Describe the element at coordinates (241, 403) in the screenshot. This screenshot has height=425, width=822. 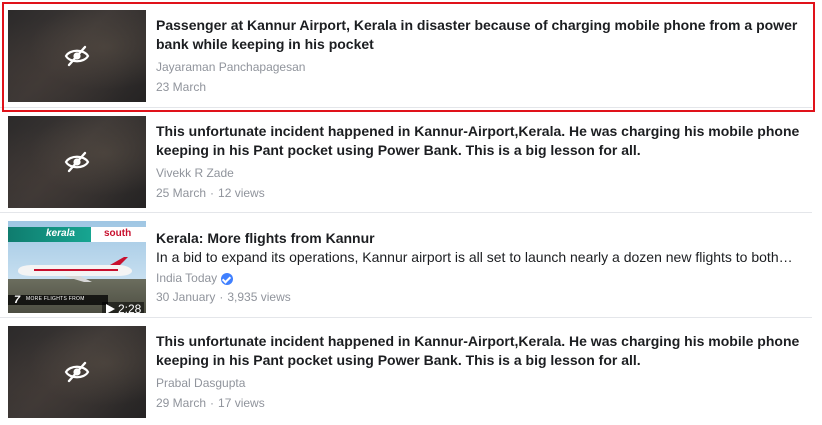
I see `video-views: 17 views` at that location.